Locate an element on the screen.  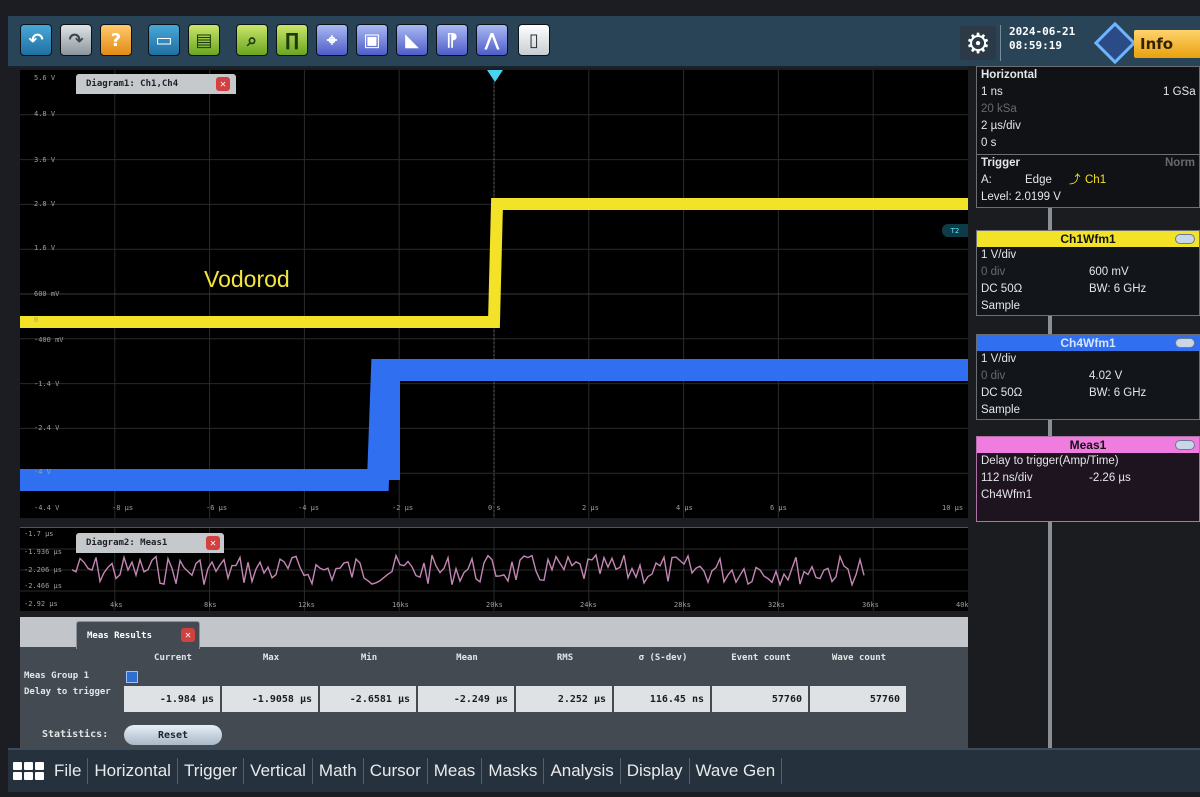
settings-gear-icon: ⚙ is located at coordinates (978, 43).